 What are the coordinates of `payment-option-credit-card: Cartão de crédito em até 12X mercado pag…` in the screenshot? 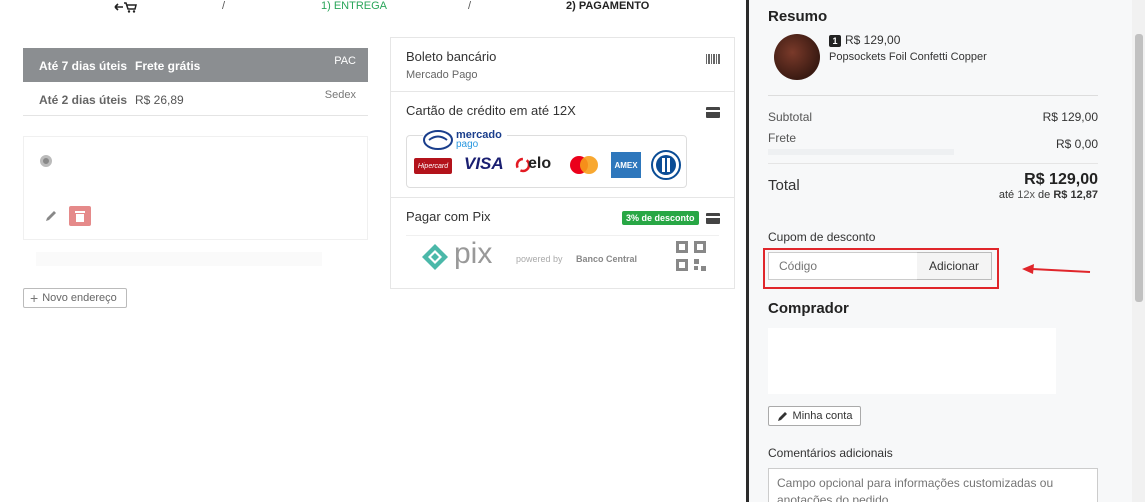 It's located at (562, 145).